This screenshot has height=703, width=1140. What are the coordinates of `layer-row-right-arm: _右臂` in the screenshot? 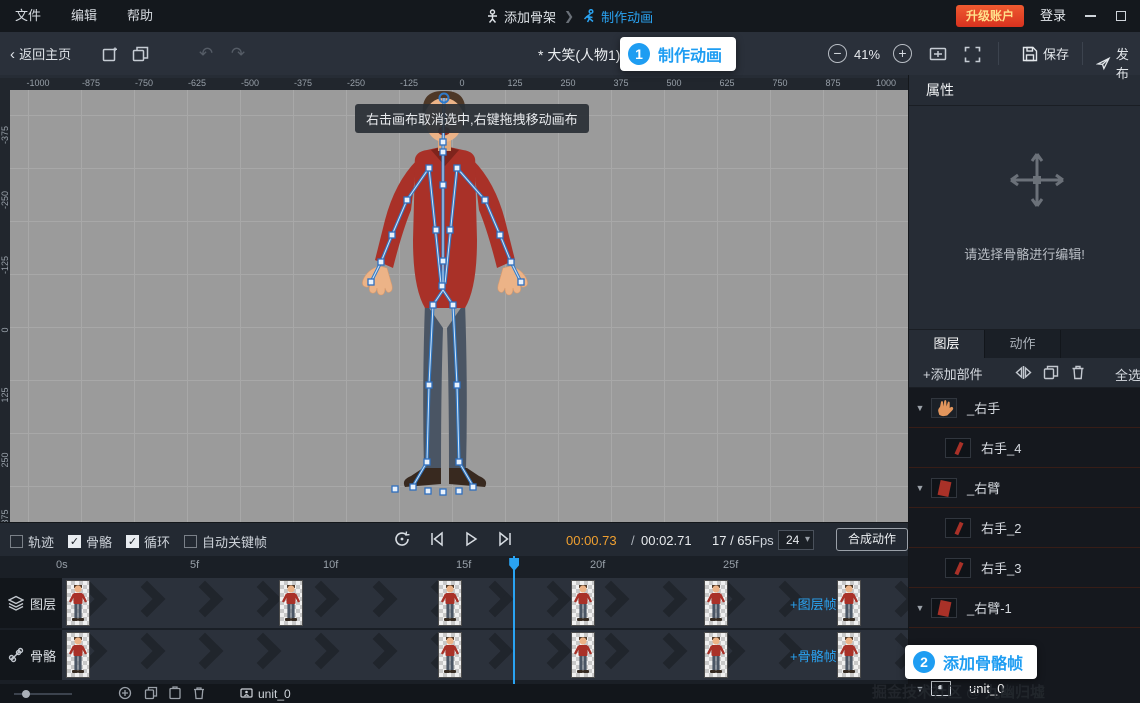 It's located at (1024, 488).